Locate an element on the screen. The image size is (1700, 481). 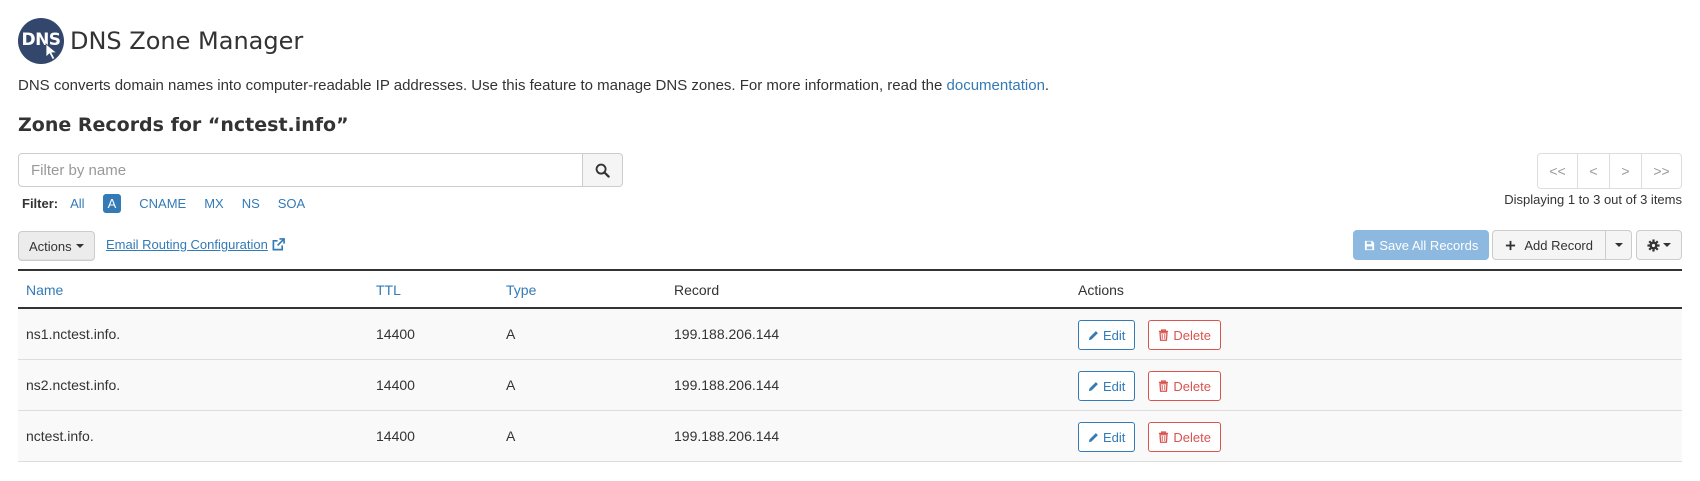
actions-dropdown-button: Actions is located at coordinates (56, 246).